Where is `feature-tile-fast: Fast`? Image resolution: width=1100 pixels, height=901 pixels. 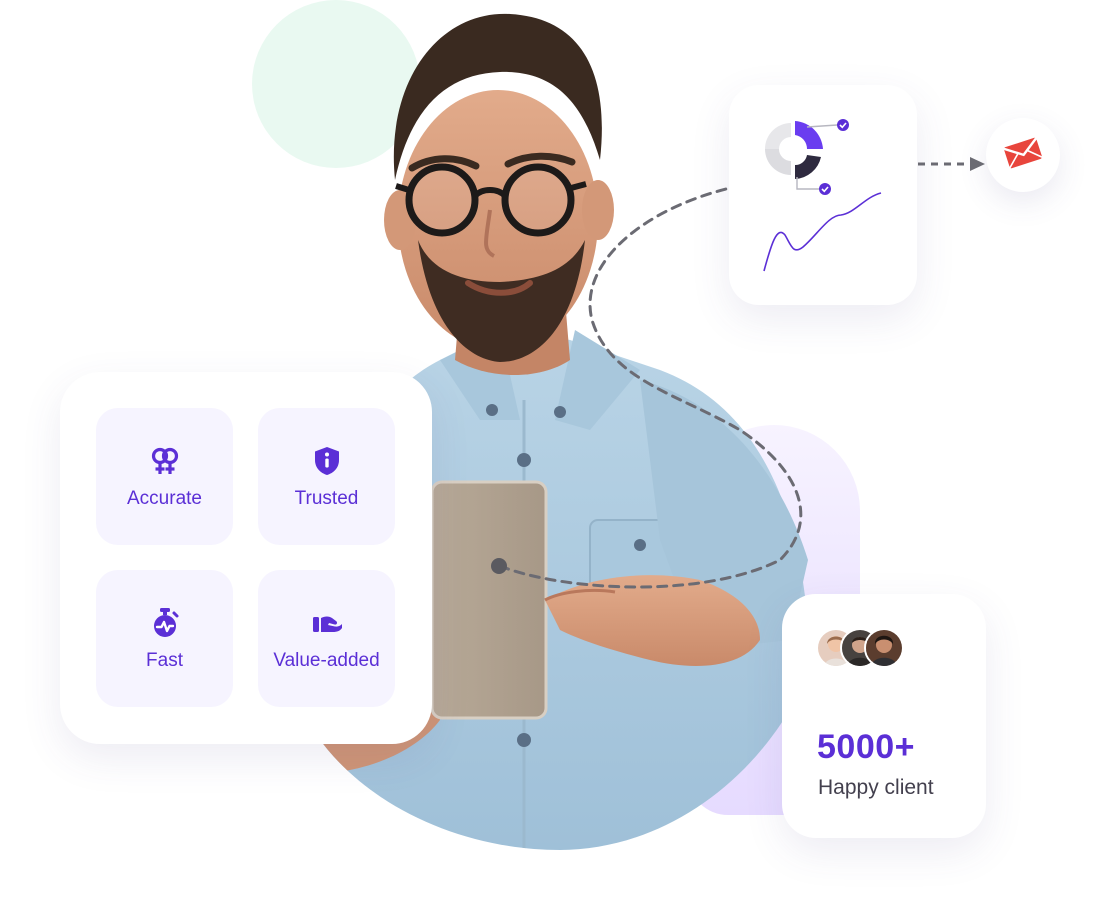 feature-tile-fast: Fast is located at coordinates (164, 638).